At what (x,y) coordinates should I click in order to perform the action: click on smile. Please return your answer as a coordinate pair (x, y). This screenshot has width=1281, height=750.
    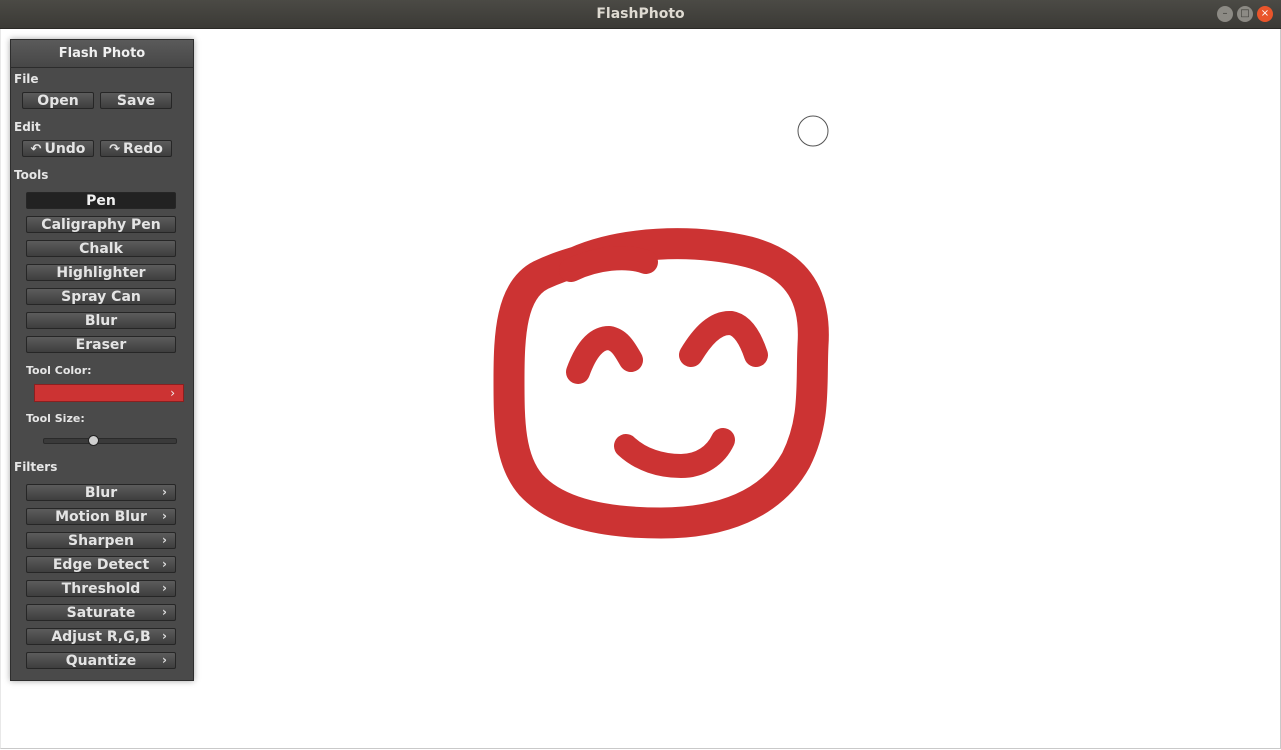
    Looking at the image, I should click on (674, 453).